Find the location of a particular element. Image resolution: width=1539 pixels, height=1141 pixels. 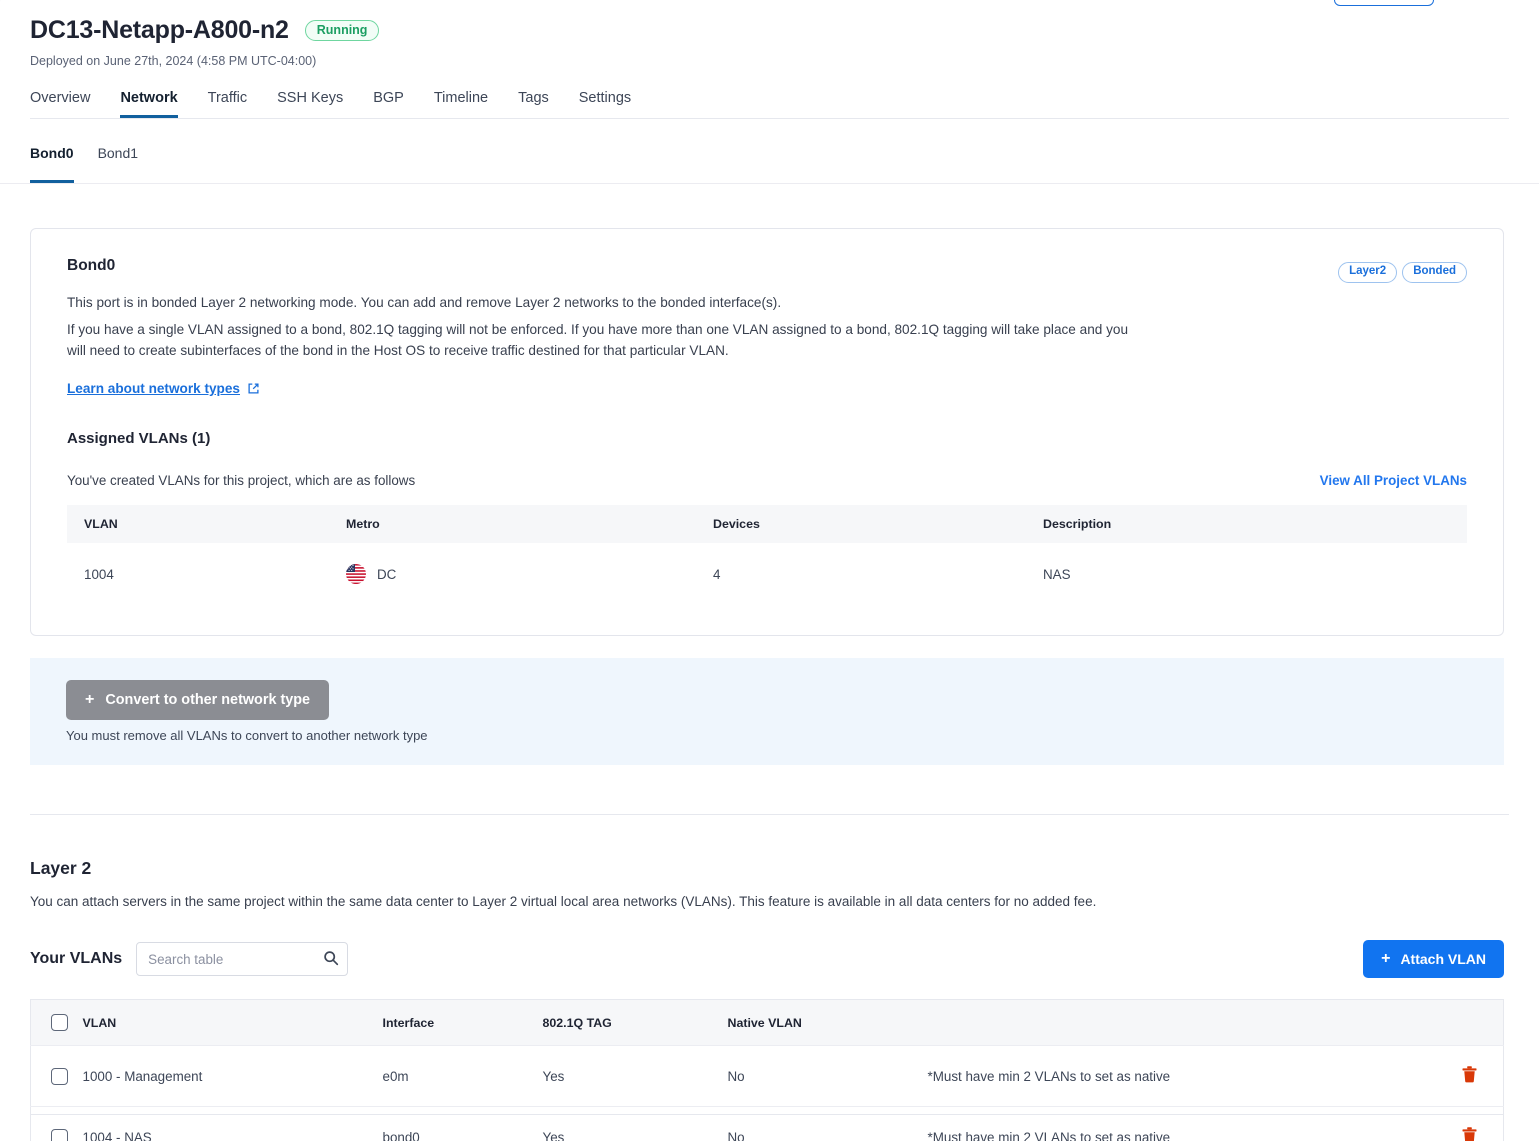

learn-link-label: Learn about network types is located at coordinates (153, 389).